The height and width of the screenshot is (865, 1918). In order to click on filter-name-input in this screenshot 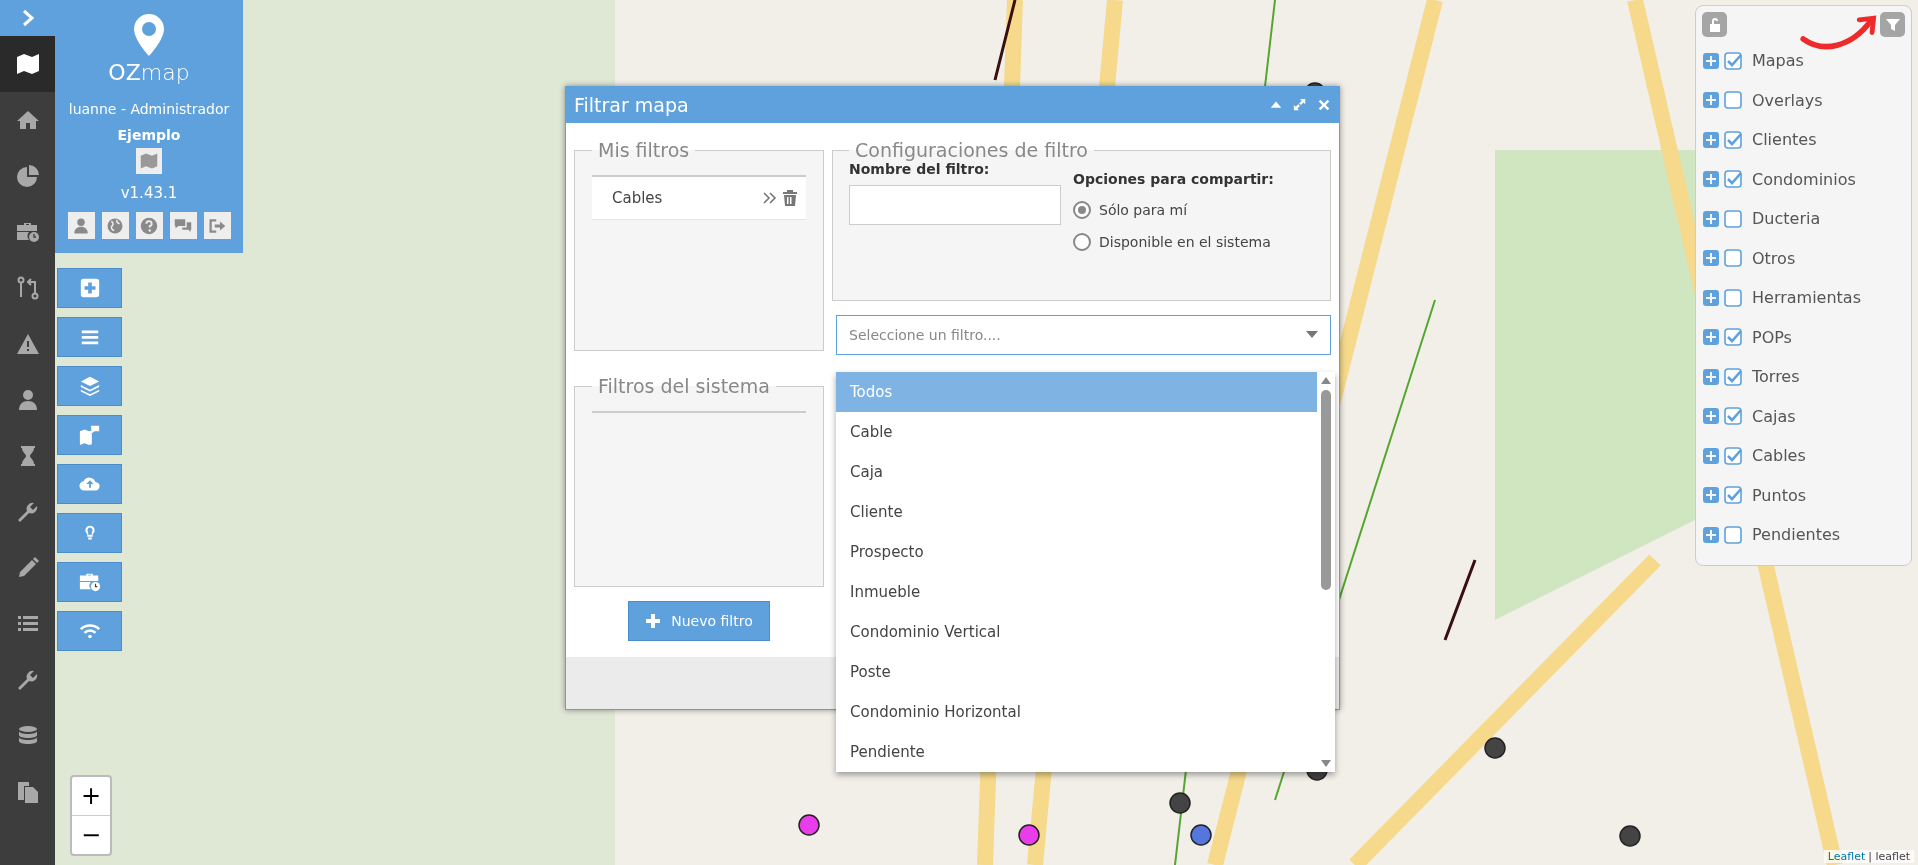, I will do `click(955, 205)`.